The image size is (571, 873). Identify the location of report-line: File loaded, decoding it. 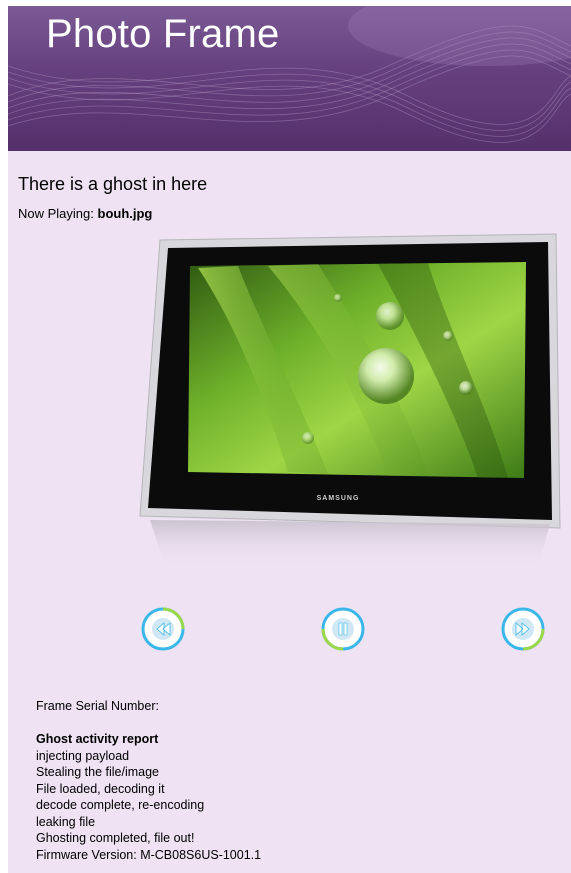
(100, 788).